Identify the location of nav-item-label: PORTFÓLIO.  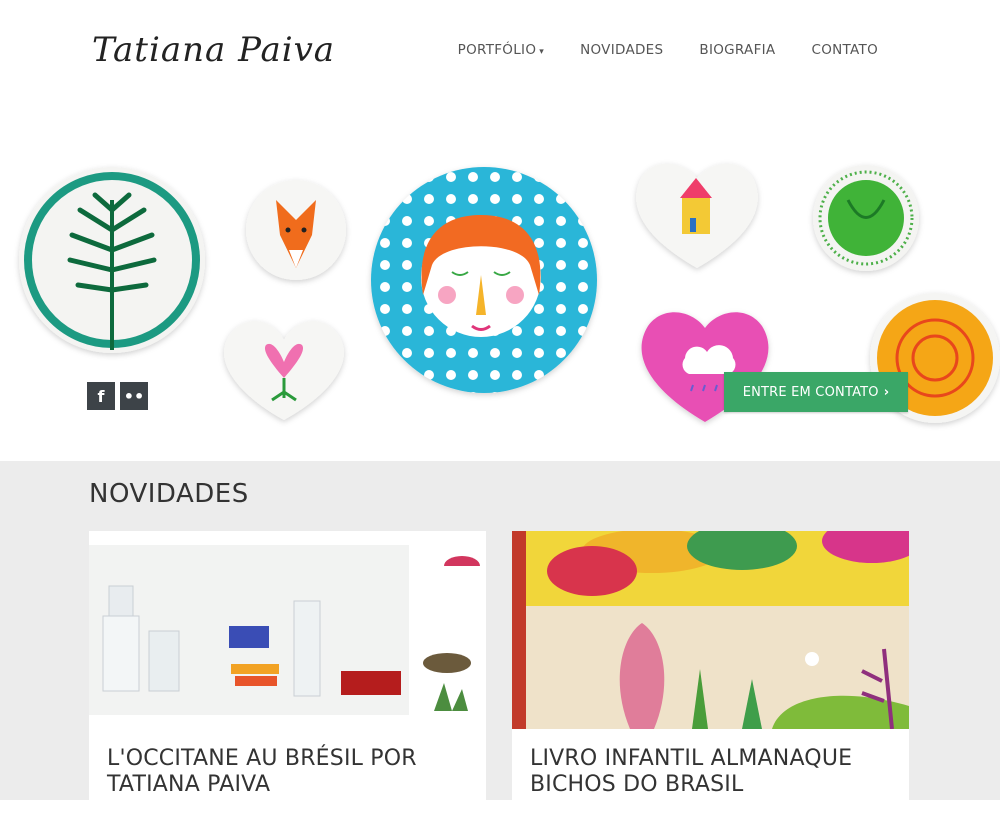
(497, 50).